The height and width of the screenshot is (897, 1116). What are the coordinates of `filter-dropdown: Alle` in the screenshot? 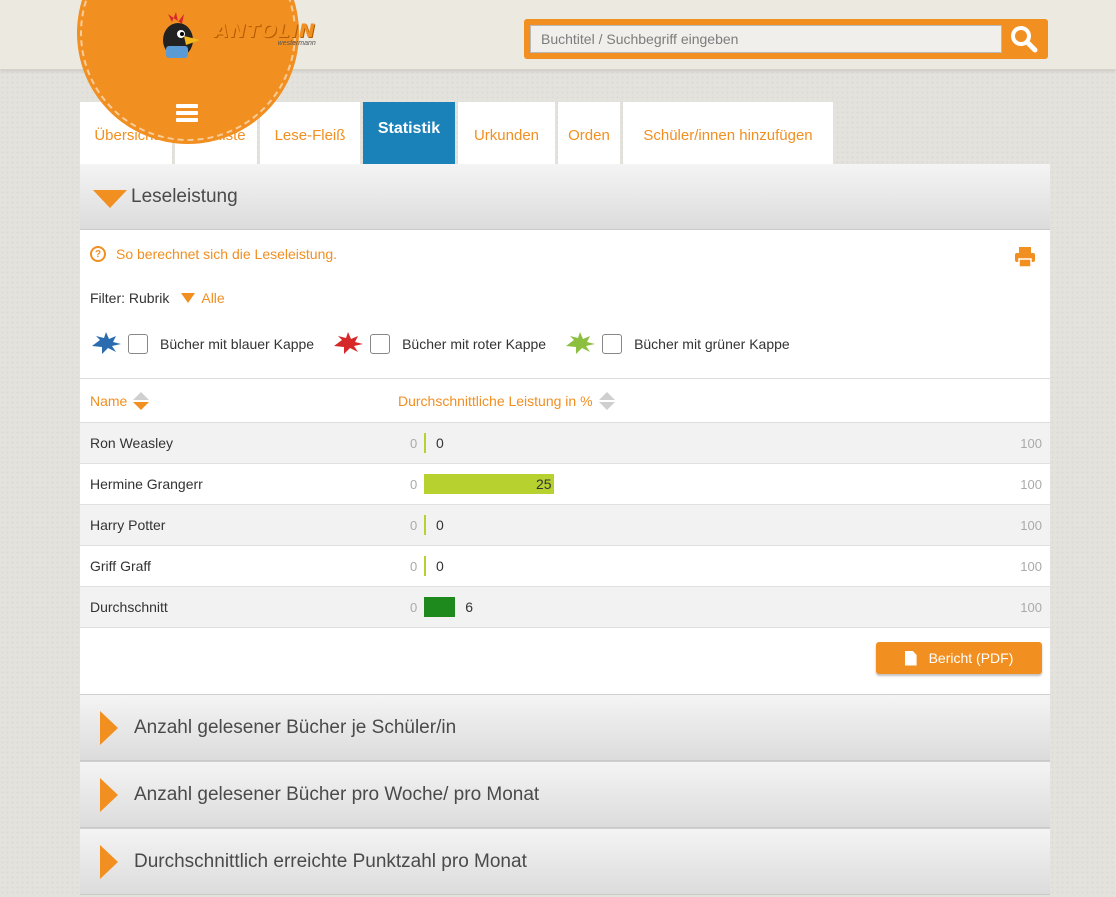 It's located at (203, 298).